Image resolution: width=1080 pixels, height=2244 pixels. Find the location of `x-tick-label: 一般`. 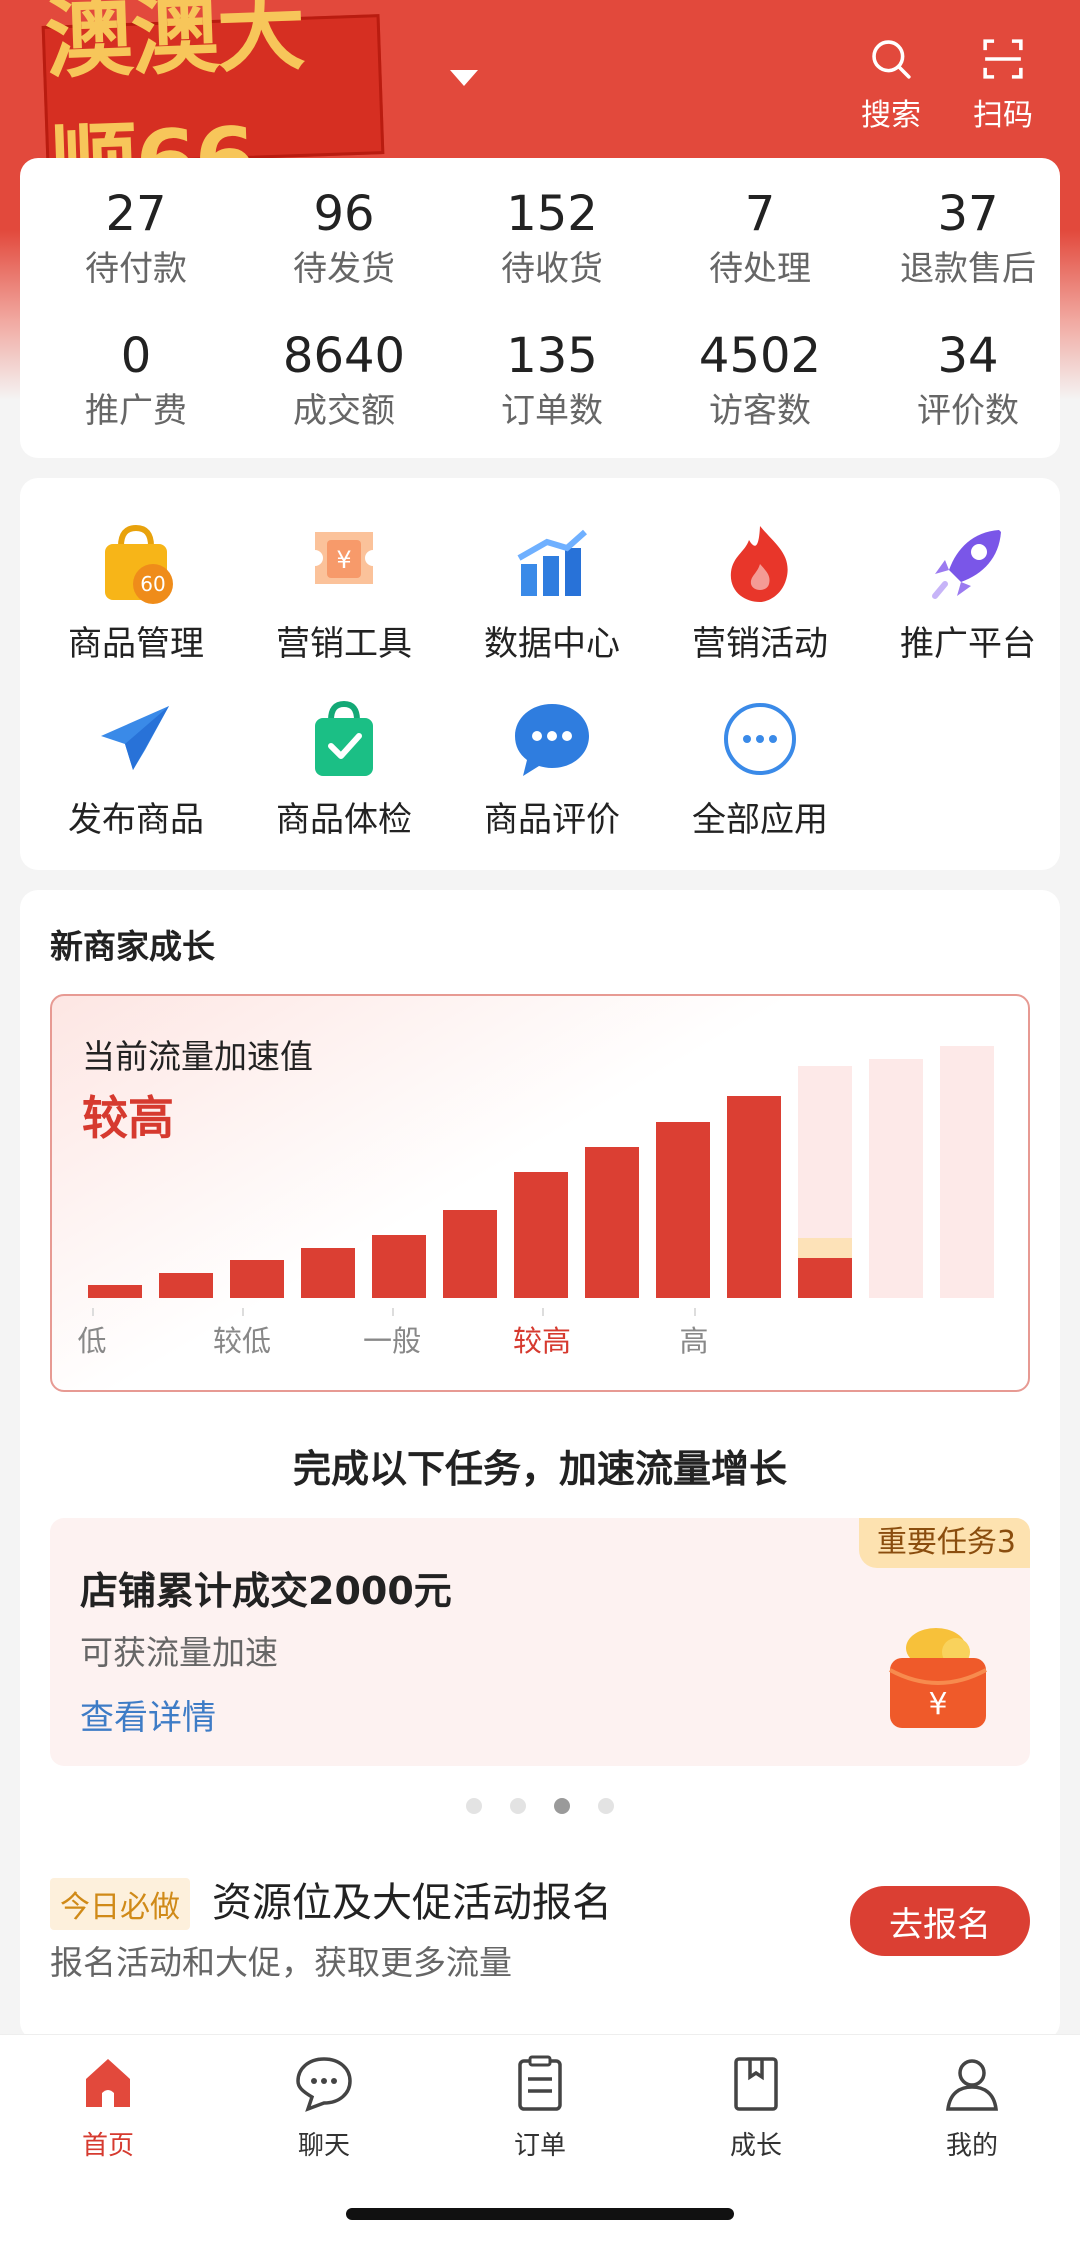

x-tick-label: 一般 is located at coordinates (391, 1341).